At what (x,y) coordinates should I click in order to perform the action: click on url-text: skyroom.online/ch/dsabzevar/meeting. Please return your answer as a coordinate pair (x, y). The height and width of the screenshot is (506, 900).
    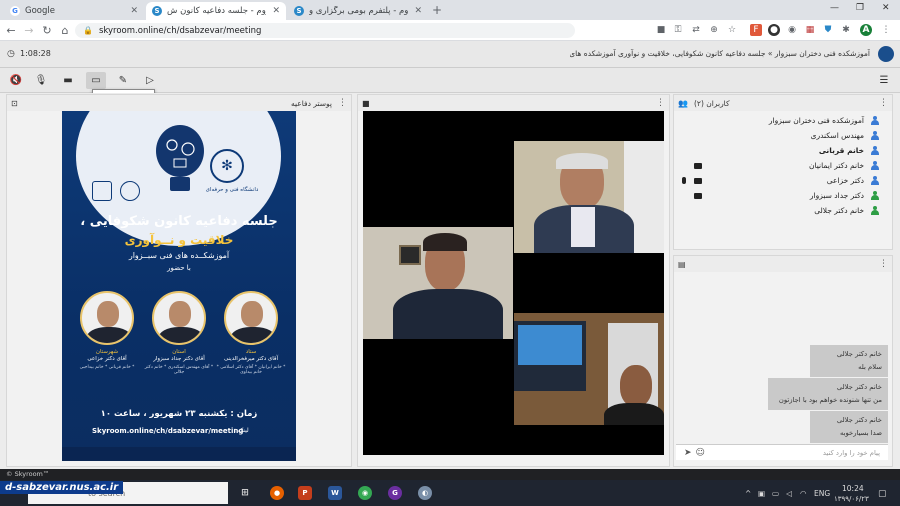
    Looking at the image, I should click on (180, 30).